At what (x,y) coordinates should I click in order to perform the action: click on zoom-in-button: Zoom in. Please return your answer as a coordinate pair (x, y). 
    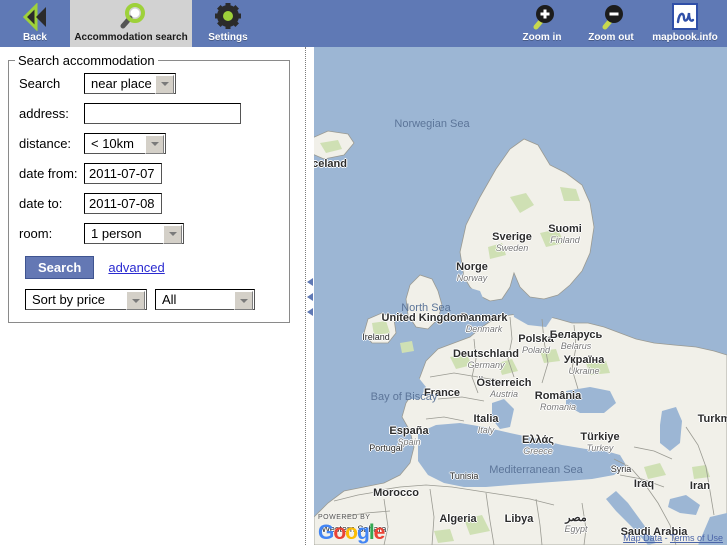
    Looking at the image, I should click on (542, 23).